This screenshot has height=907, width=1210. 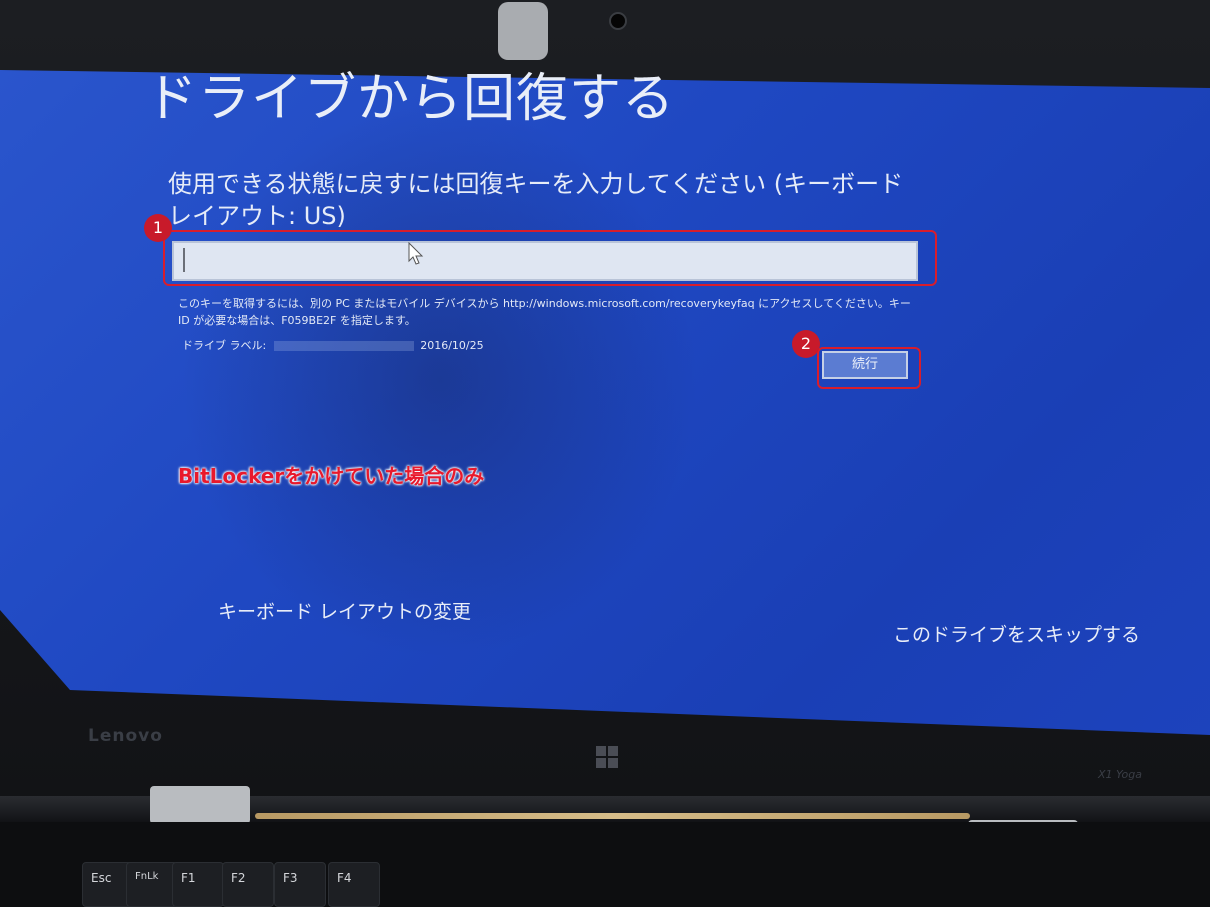 I want to click on annotation-note: BitLockerをかけていた場合のみ, so click(x=331, y=476).